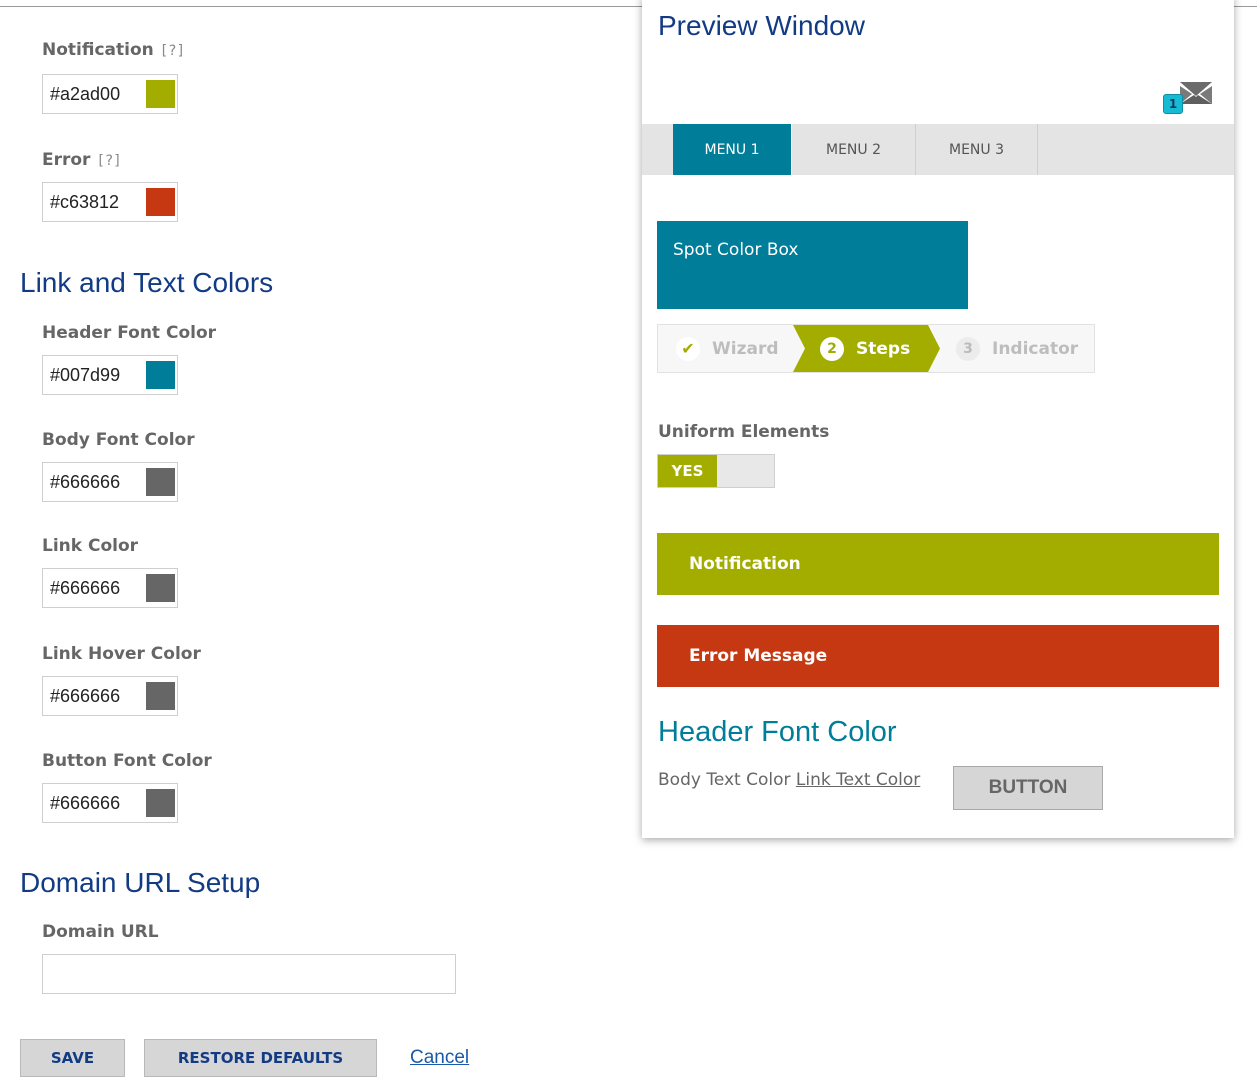  I want to click on domain-url-input, so click(249, 974).